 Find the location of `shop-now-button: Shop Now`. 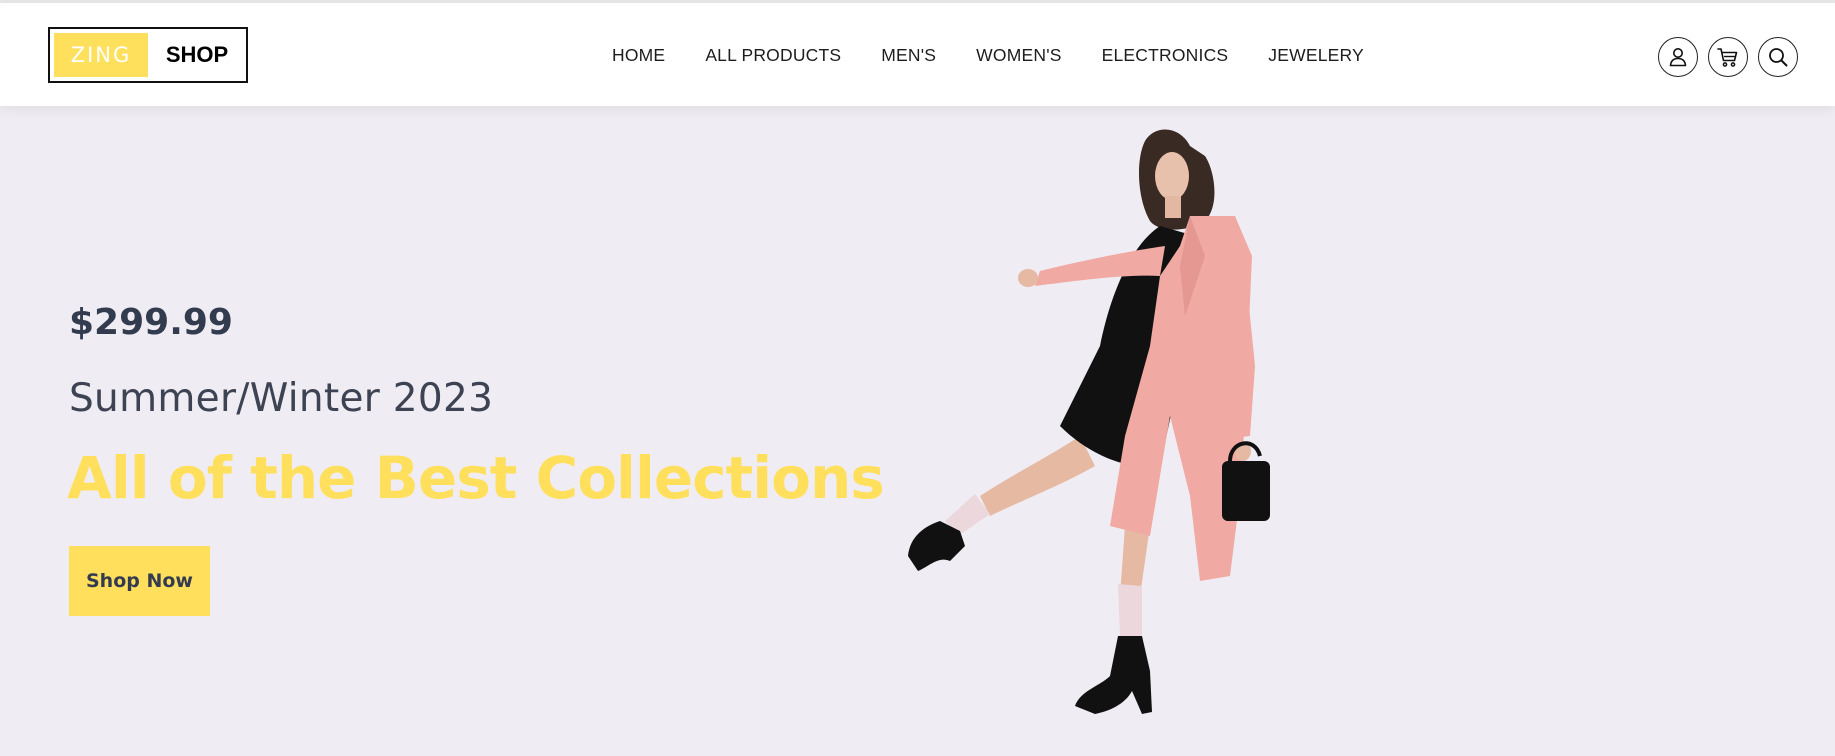

shop-now-button: Shop Now is located at coordinates (139, 581).